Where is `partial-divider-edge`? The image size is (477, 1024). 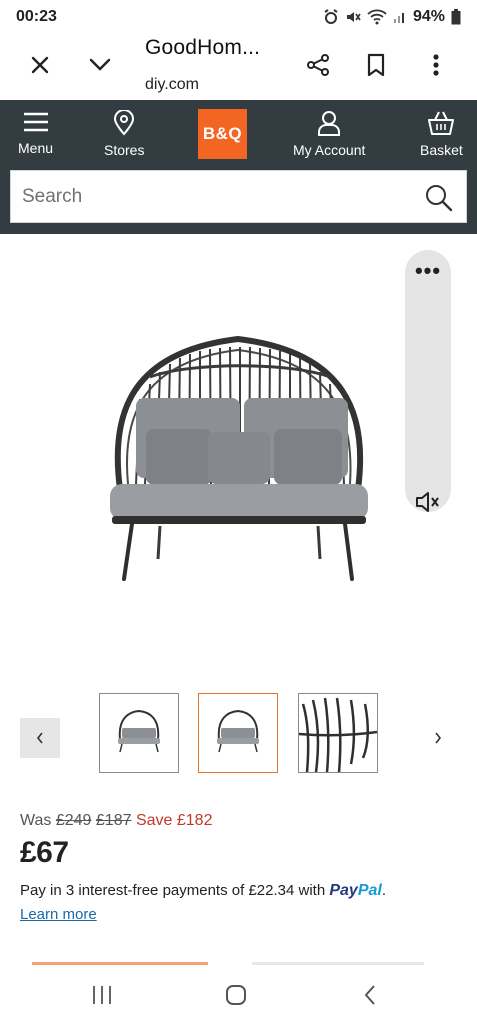
partial-divider-edge is located at coordinates (338, 963).